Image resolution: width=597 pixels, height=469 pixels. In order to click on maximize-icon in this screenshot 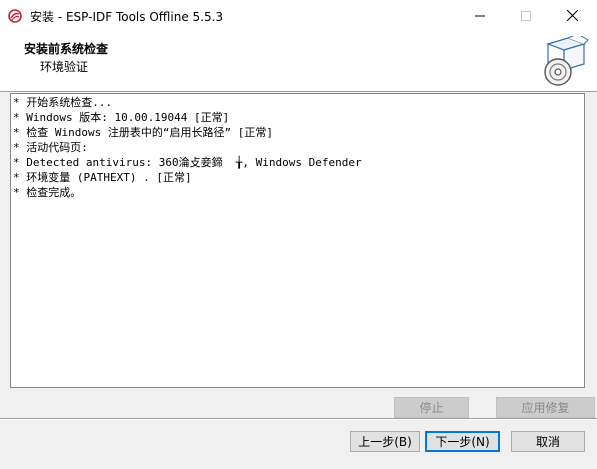, I will do `click(526, 15)`.